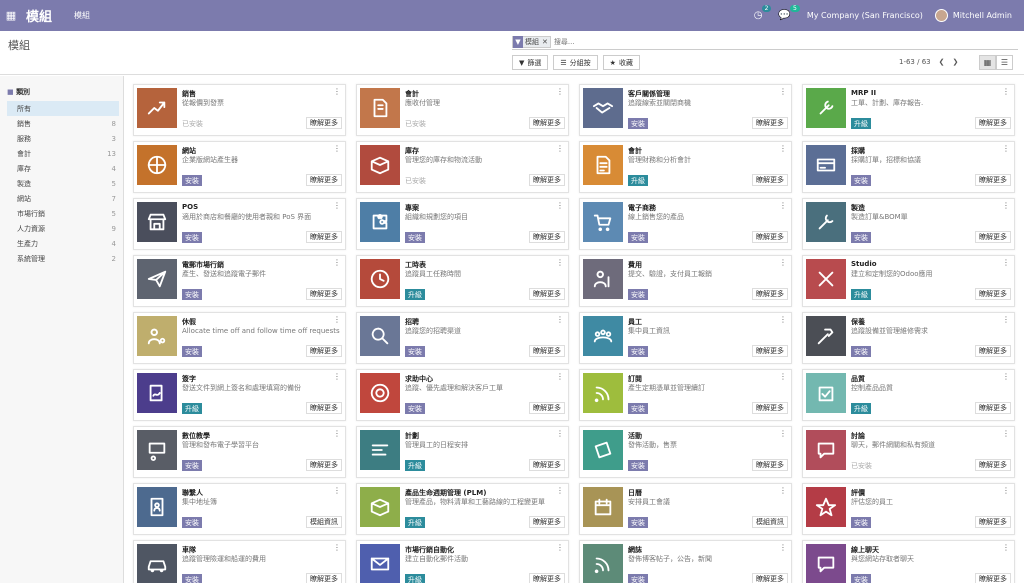  Describe the element at coordinates (239, 452) in the screenshot. I see `module-card: 數位教學 管理和發布電子學習平台 安裝 瞭解更多 ⋮` at that location.